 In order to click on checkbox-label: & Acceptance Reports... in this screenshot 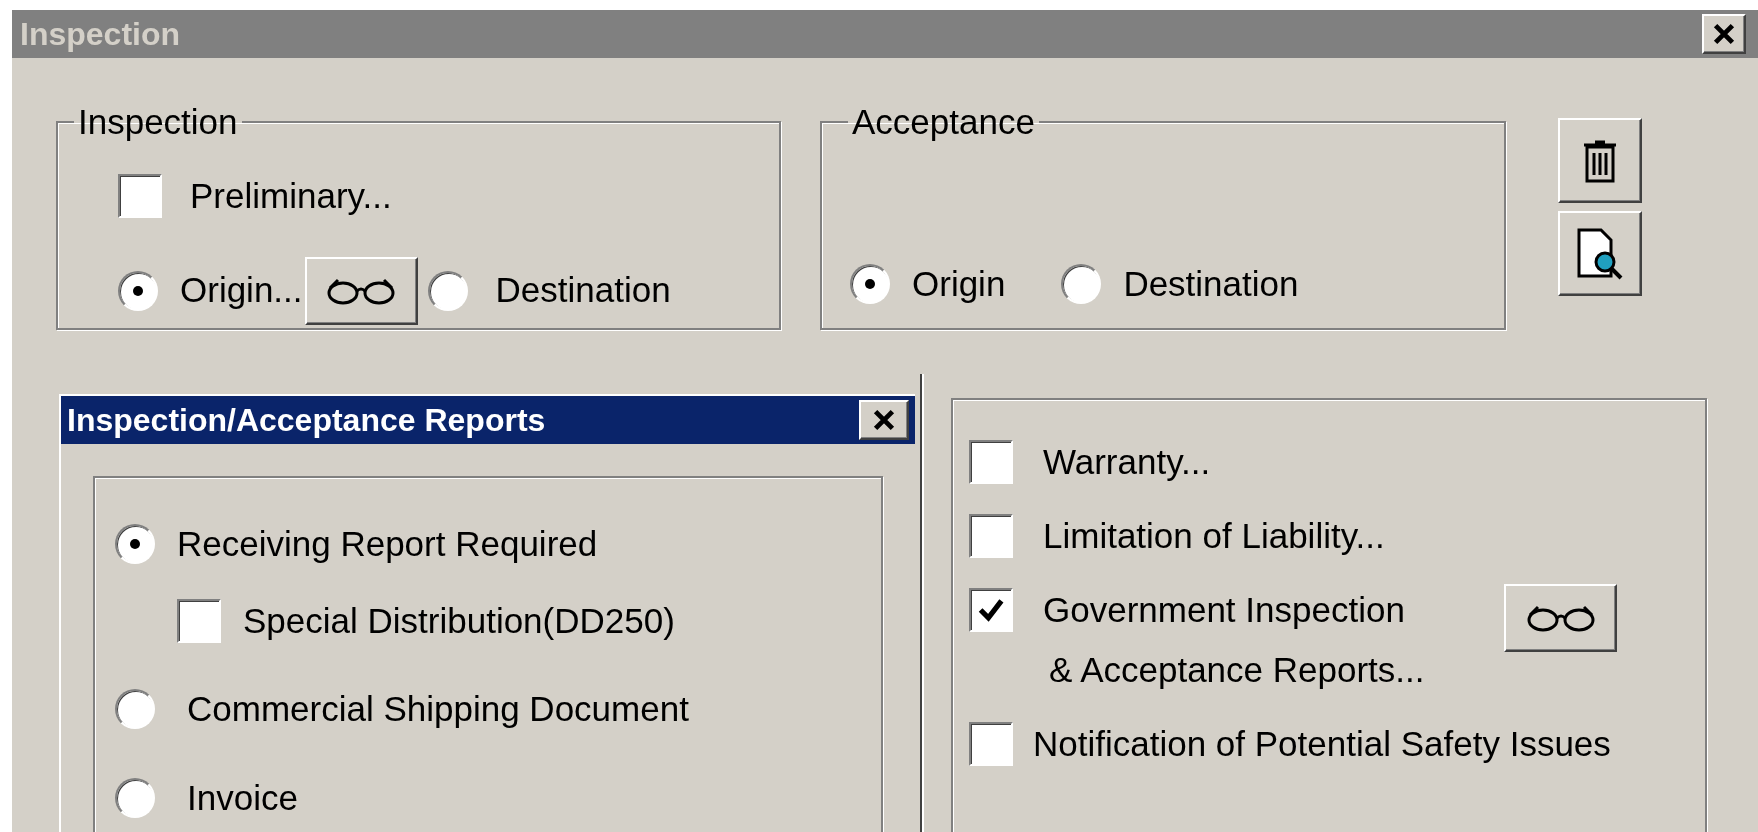, I will do `click(1237, 670)`.